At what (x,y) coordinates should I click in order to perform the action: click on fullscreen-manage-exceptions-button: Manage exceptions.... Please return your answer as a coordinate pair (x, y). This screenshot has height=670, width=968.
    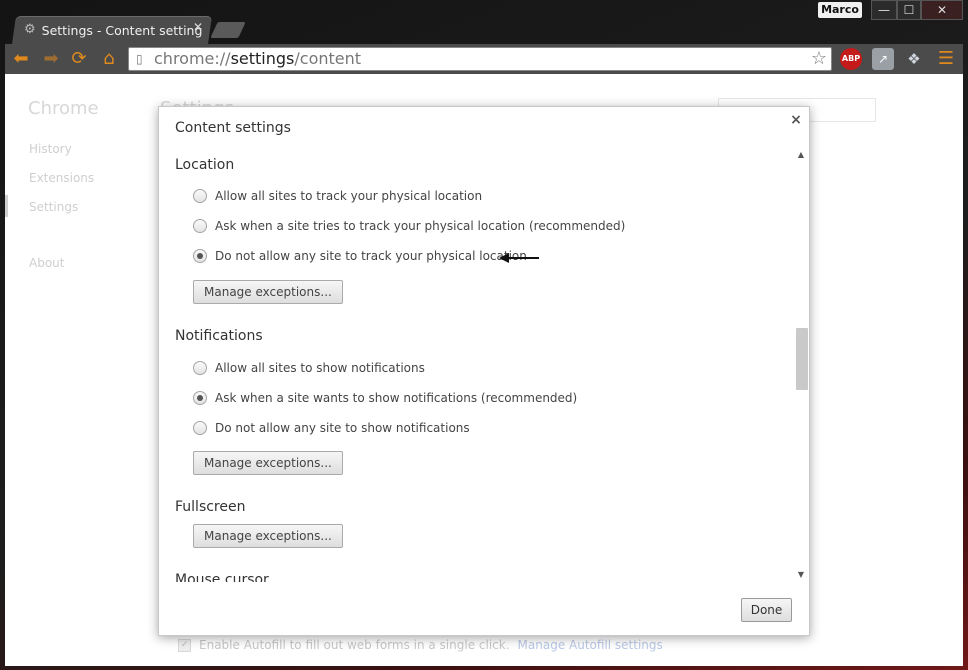
    Looking at the image, I should click on (268, 536).